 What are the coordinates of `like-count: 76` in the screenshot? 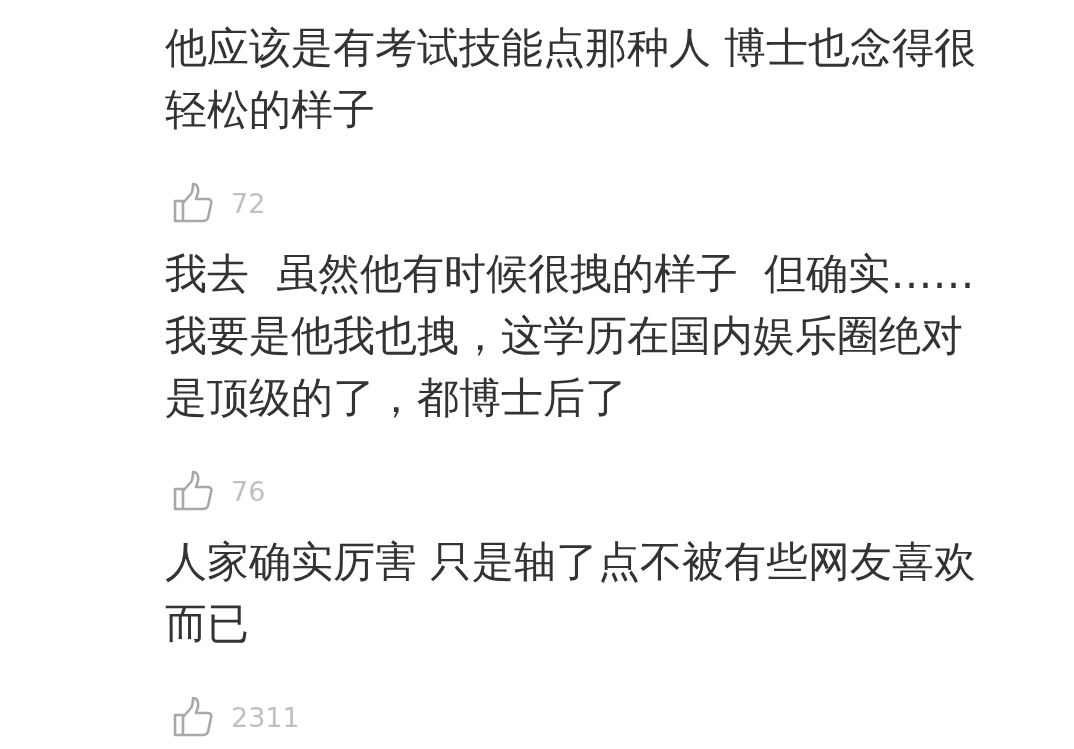 It's located at (248, 491).